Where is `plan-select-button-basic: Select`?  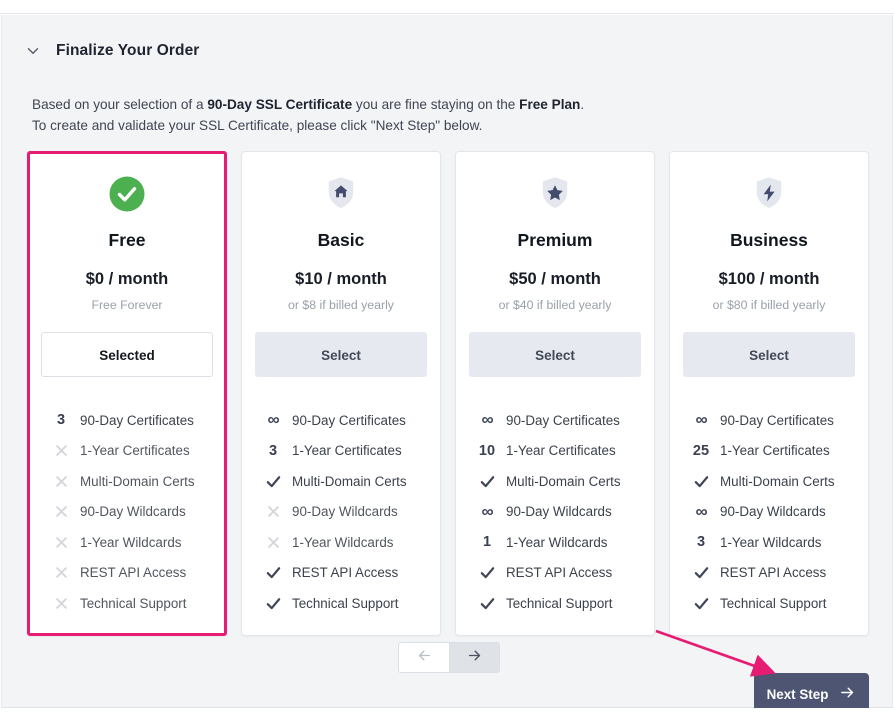 plan-select-button-basic: Select is located at coordinates (341, 354).